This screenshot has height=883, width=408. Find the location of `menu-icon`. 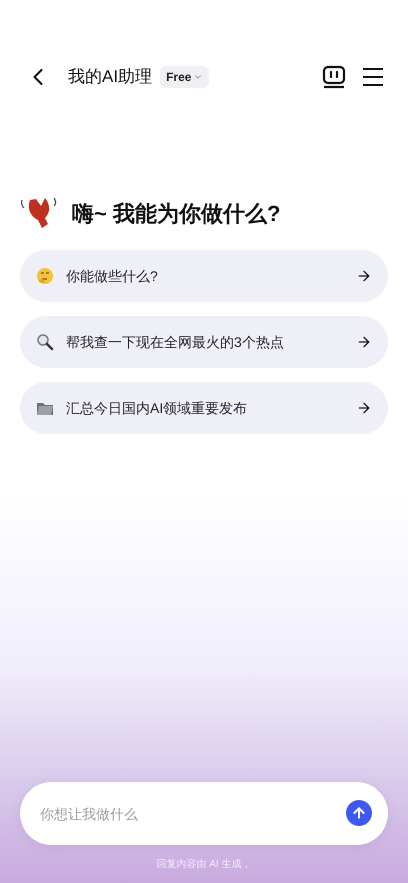

menu-icon is located at coordinates (373, 77).